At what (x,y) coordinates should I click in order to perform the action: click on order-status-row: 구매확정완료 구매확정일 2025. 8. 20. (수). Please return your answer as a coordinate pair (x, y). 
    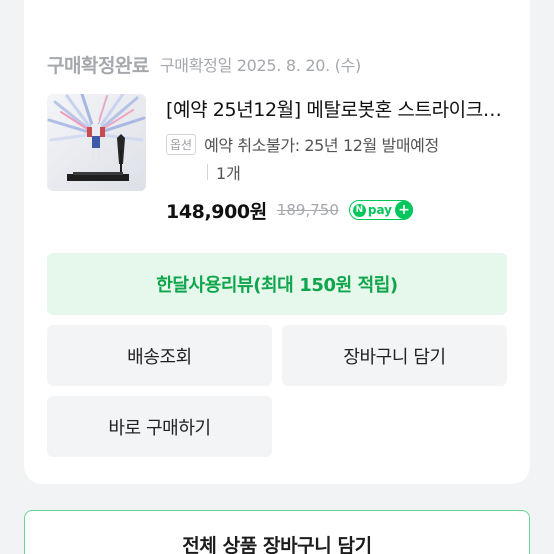
    Looking at the image, I should click on (204, 64).